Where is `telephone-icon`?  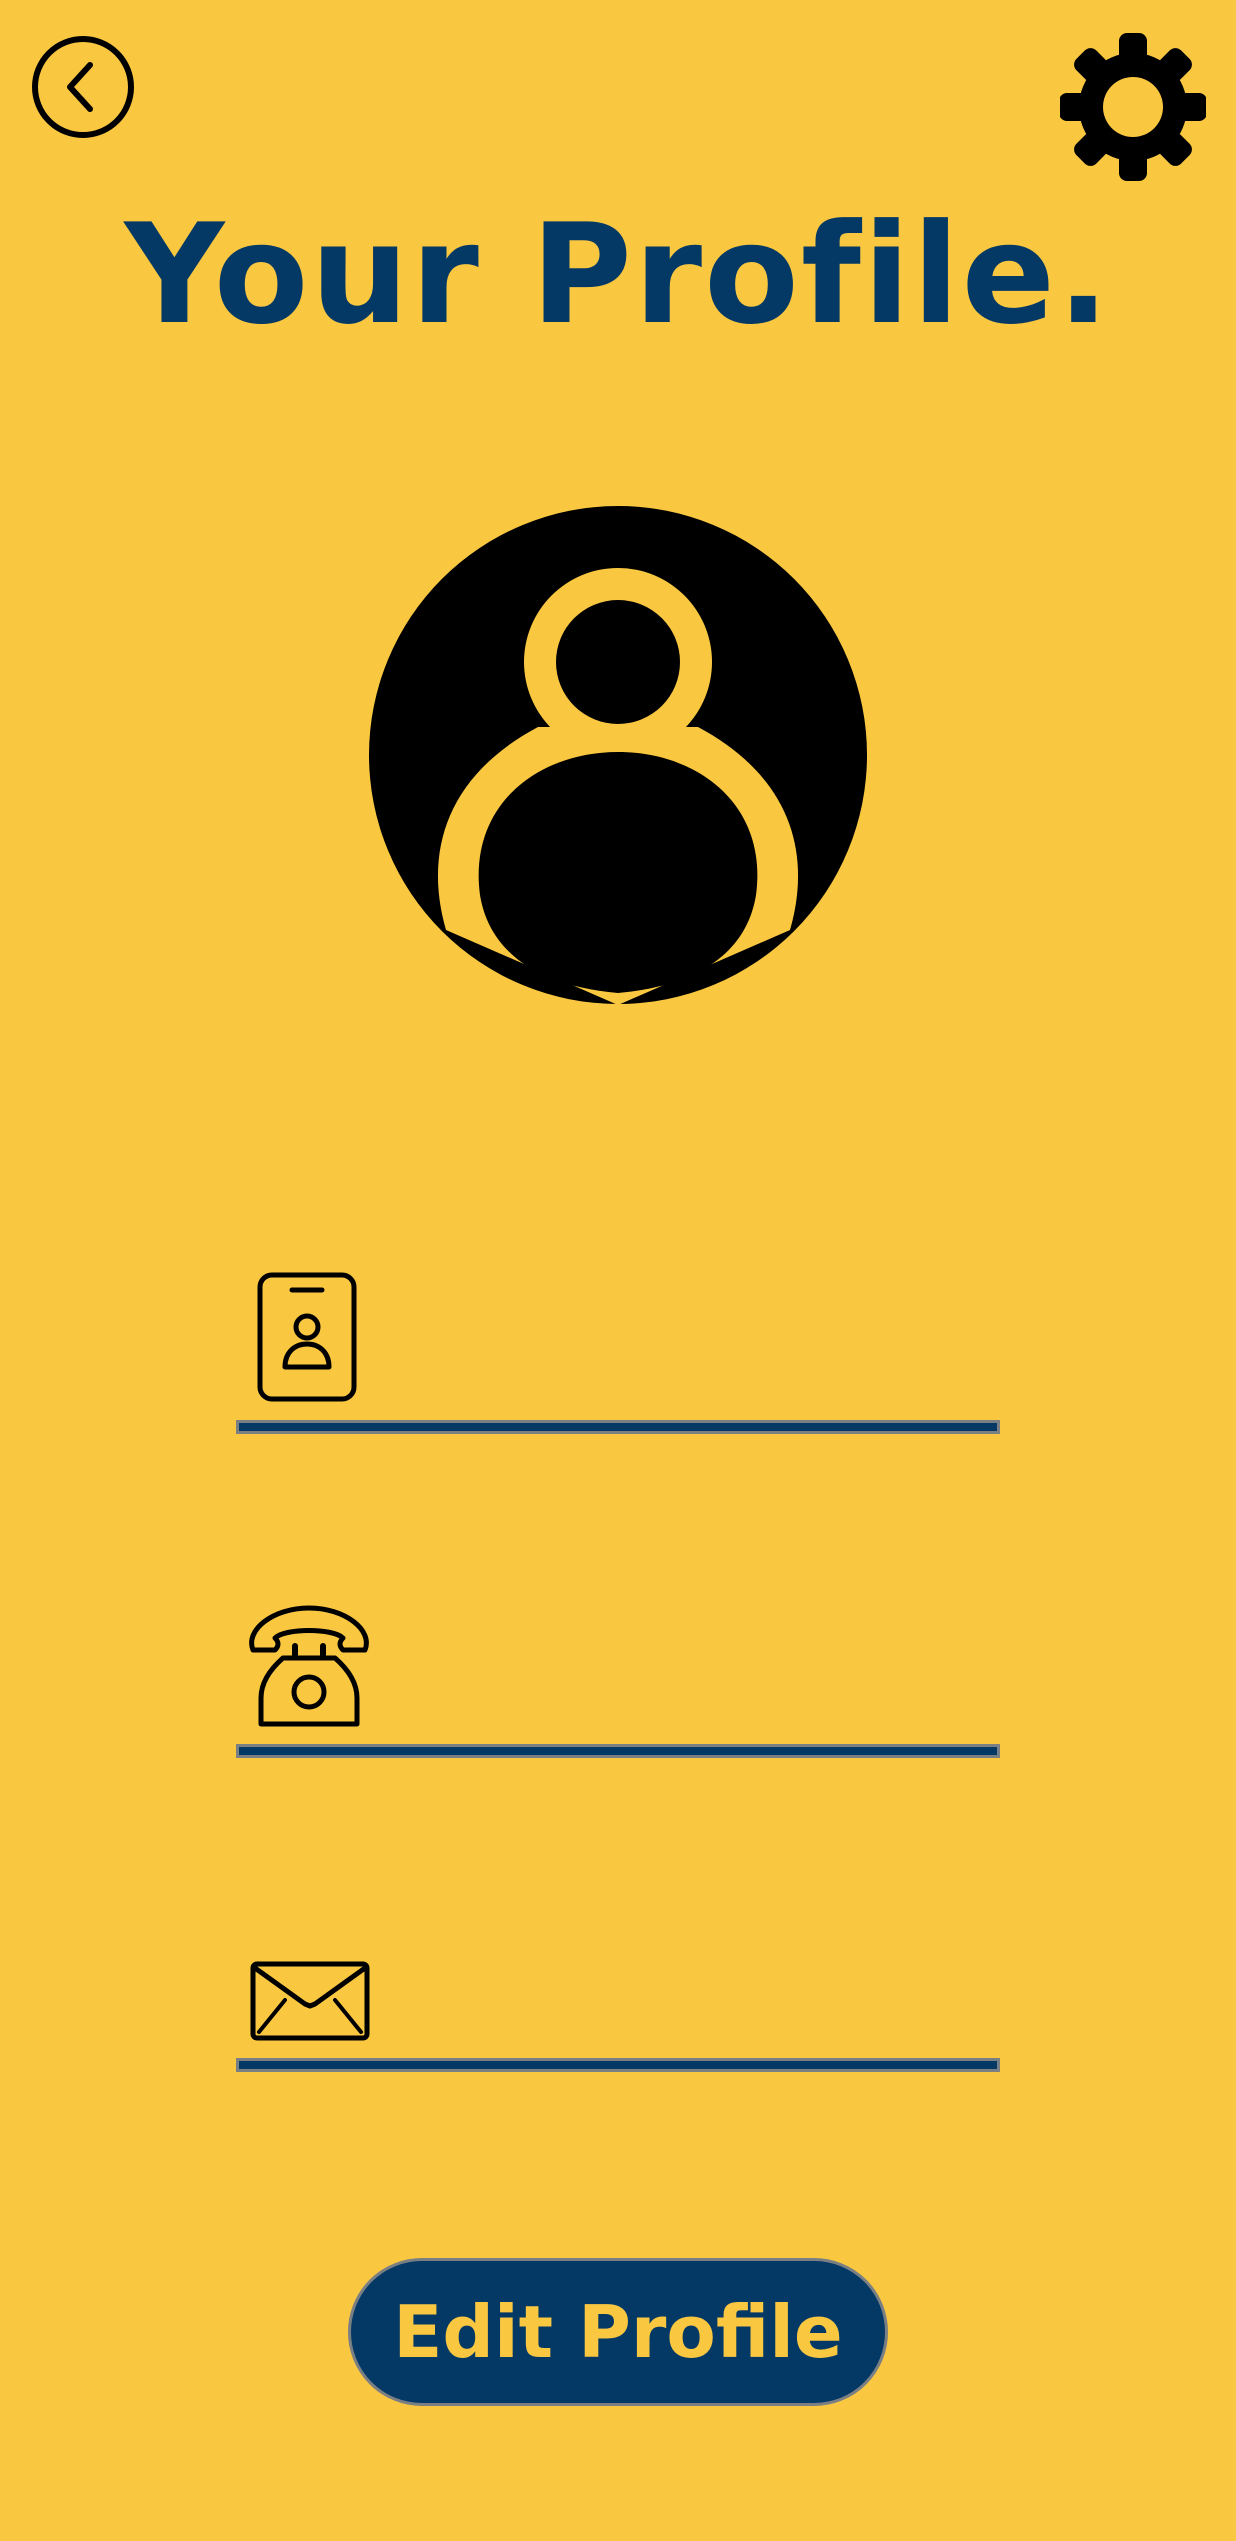
telephone-icon is located at coordinates (309, 1665).